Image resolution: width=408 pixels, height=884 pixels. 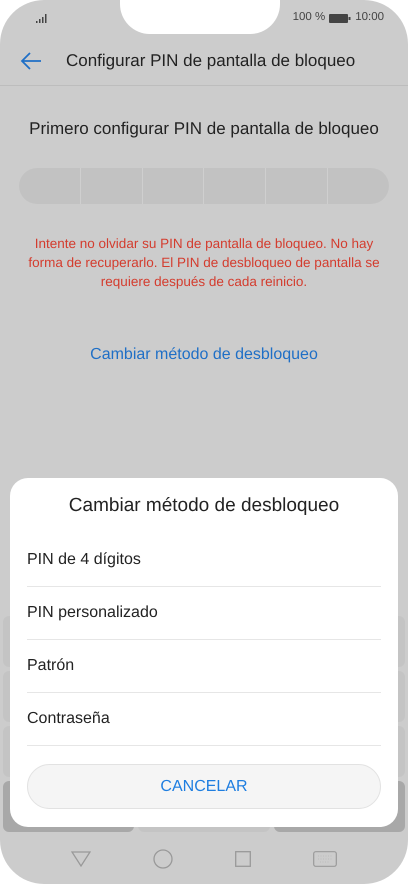 What do you see at coordinates (31, 61) in the screenshot?
I see `back-arrow-icon` at bounding box center [31, 61].